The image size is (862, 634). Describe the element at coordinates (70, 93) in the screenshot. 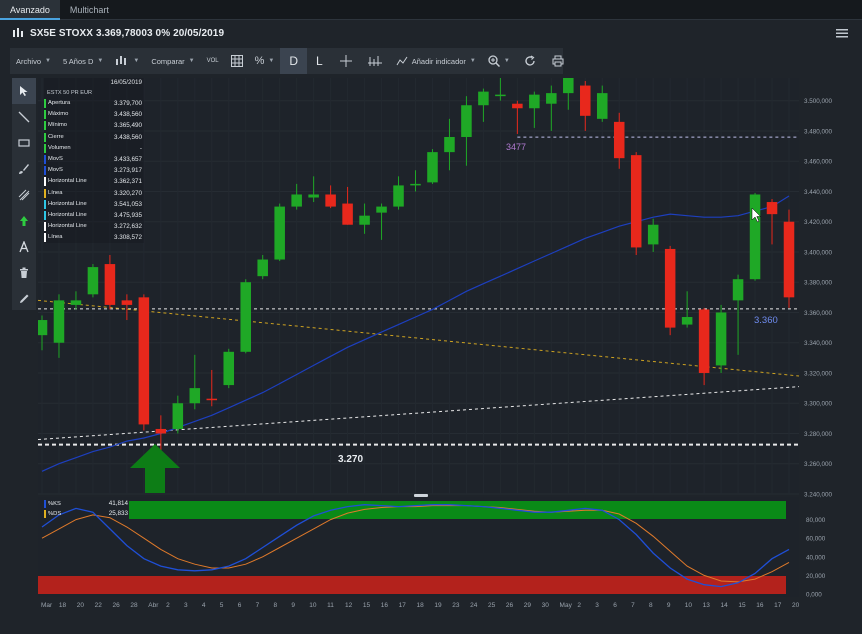

I see `data-panel-instrument: ESTX 50 PR EUR` at that location.